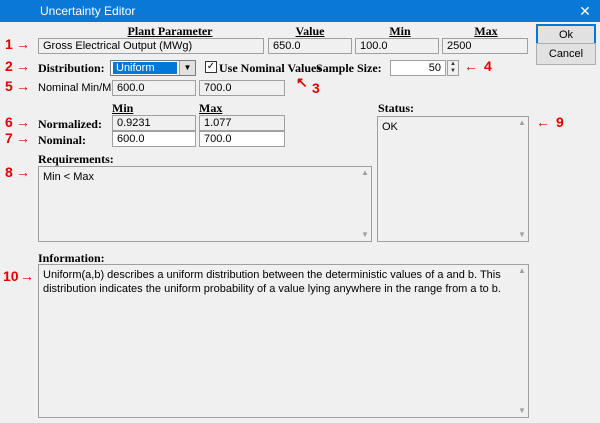 This screenshot has height=423, width=600. What do you see at coordinates (9, 122) in the screenshot?
I see `annotation-6: 6` at bounding box center [9, 122].